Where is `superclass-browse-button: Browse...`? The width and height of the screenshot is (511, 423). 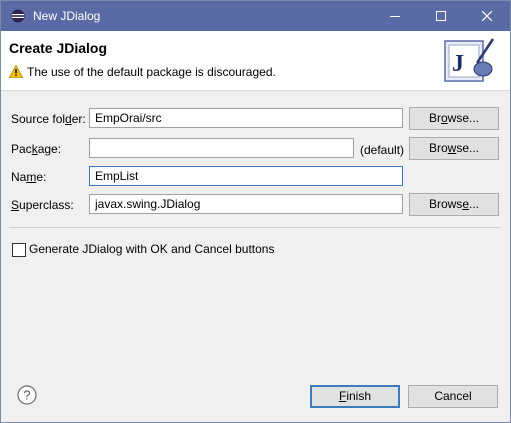 superclass-browse-button: Browse... is located at coordinates (454, 204).